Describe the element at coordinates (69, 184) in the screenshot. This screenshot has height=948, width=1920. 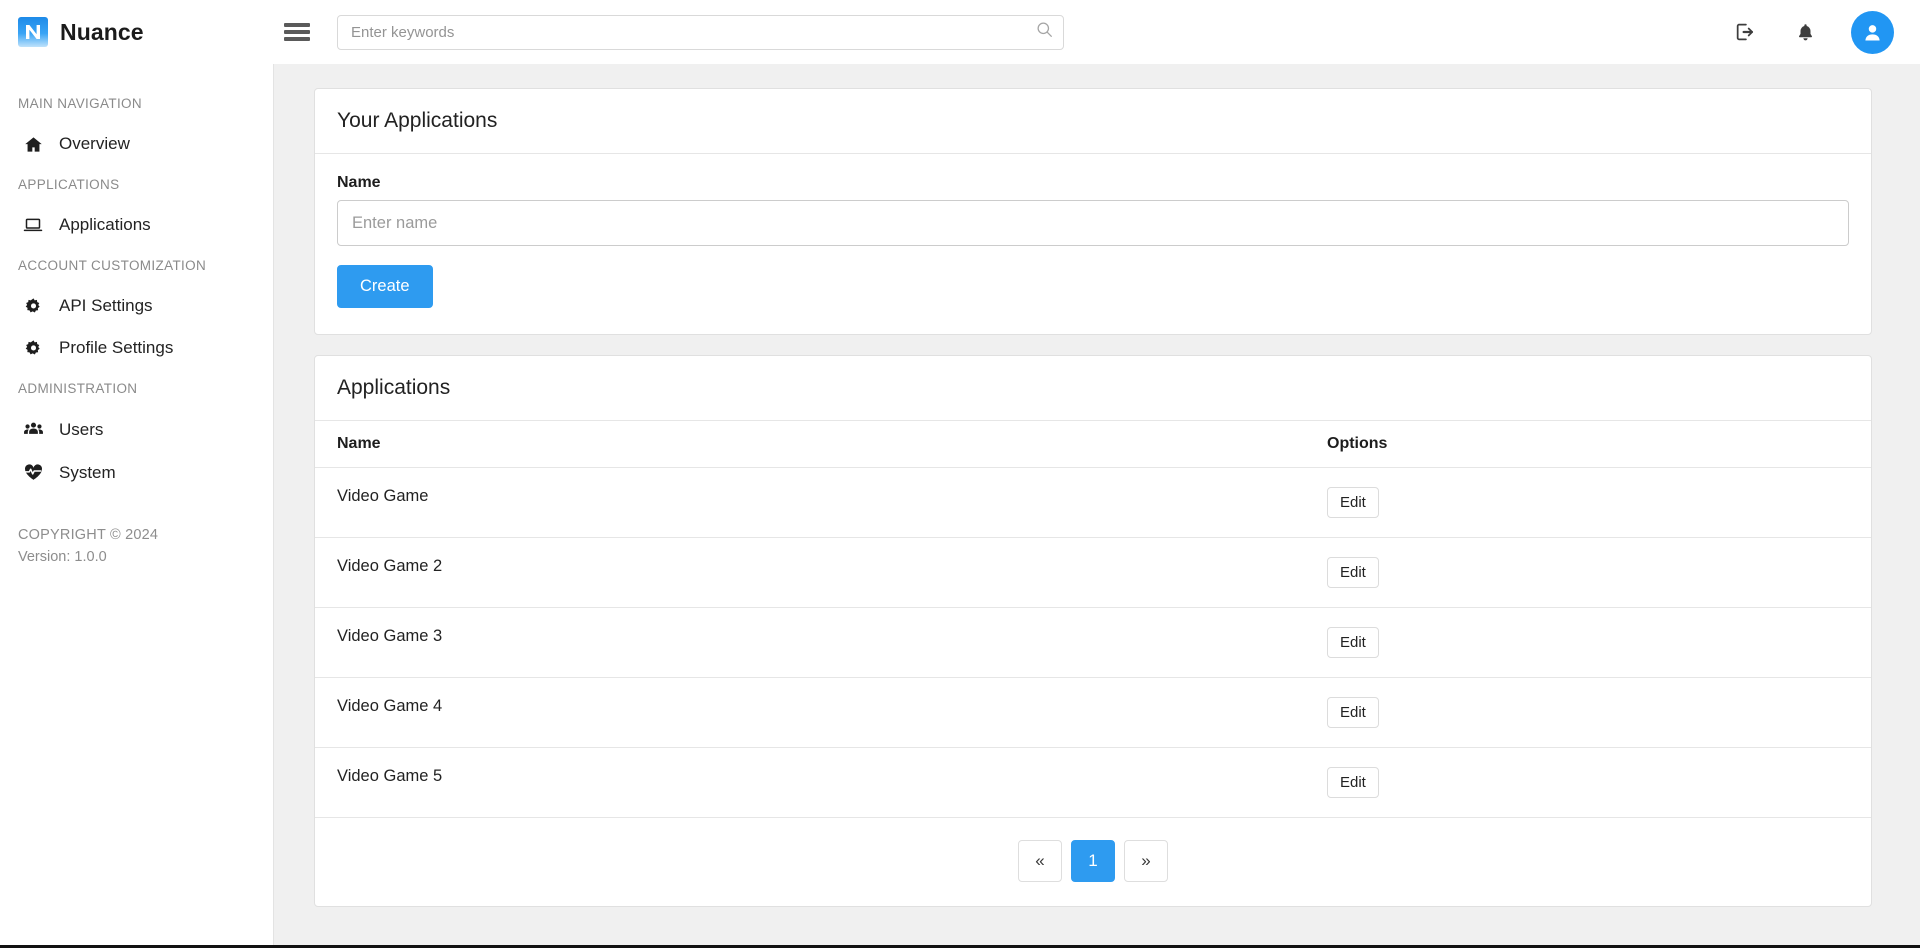
I see `sidebar-heading-applications: APPLICATIONS` at that location.